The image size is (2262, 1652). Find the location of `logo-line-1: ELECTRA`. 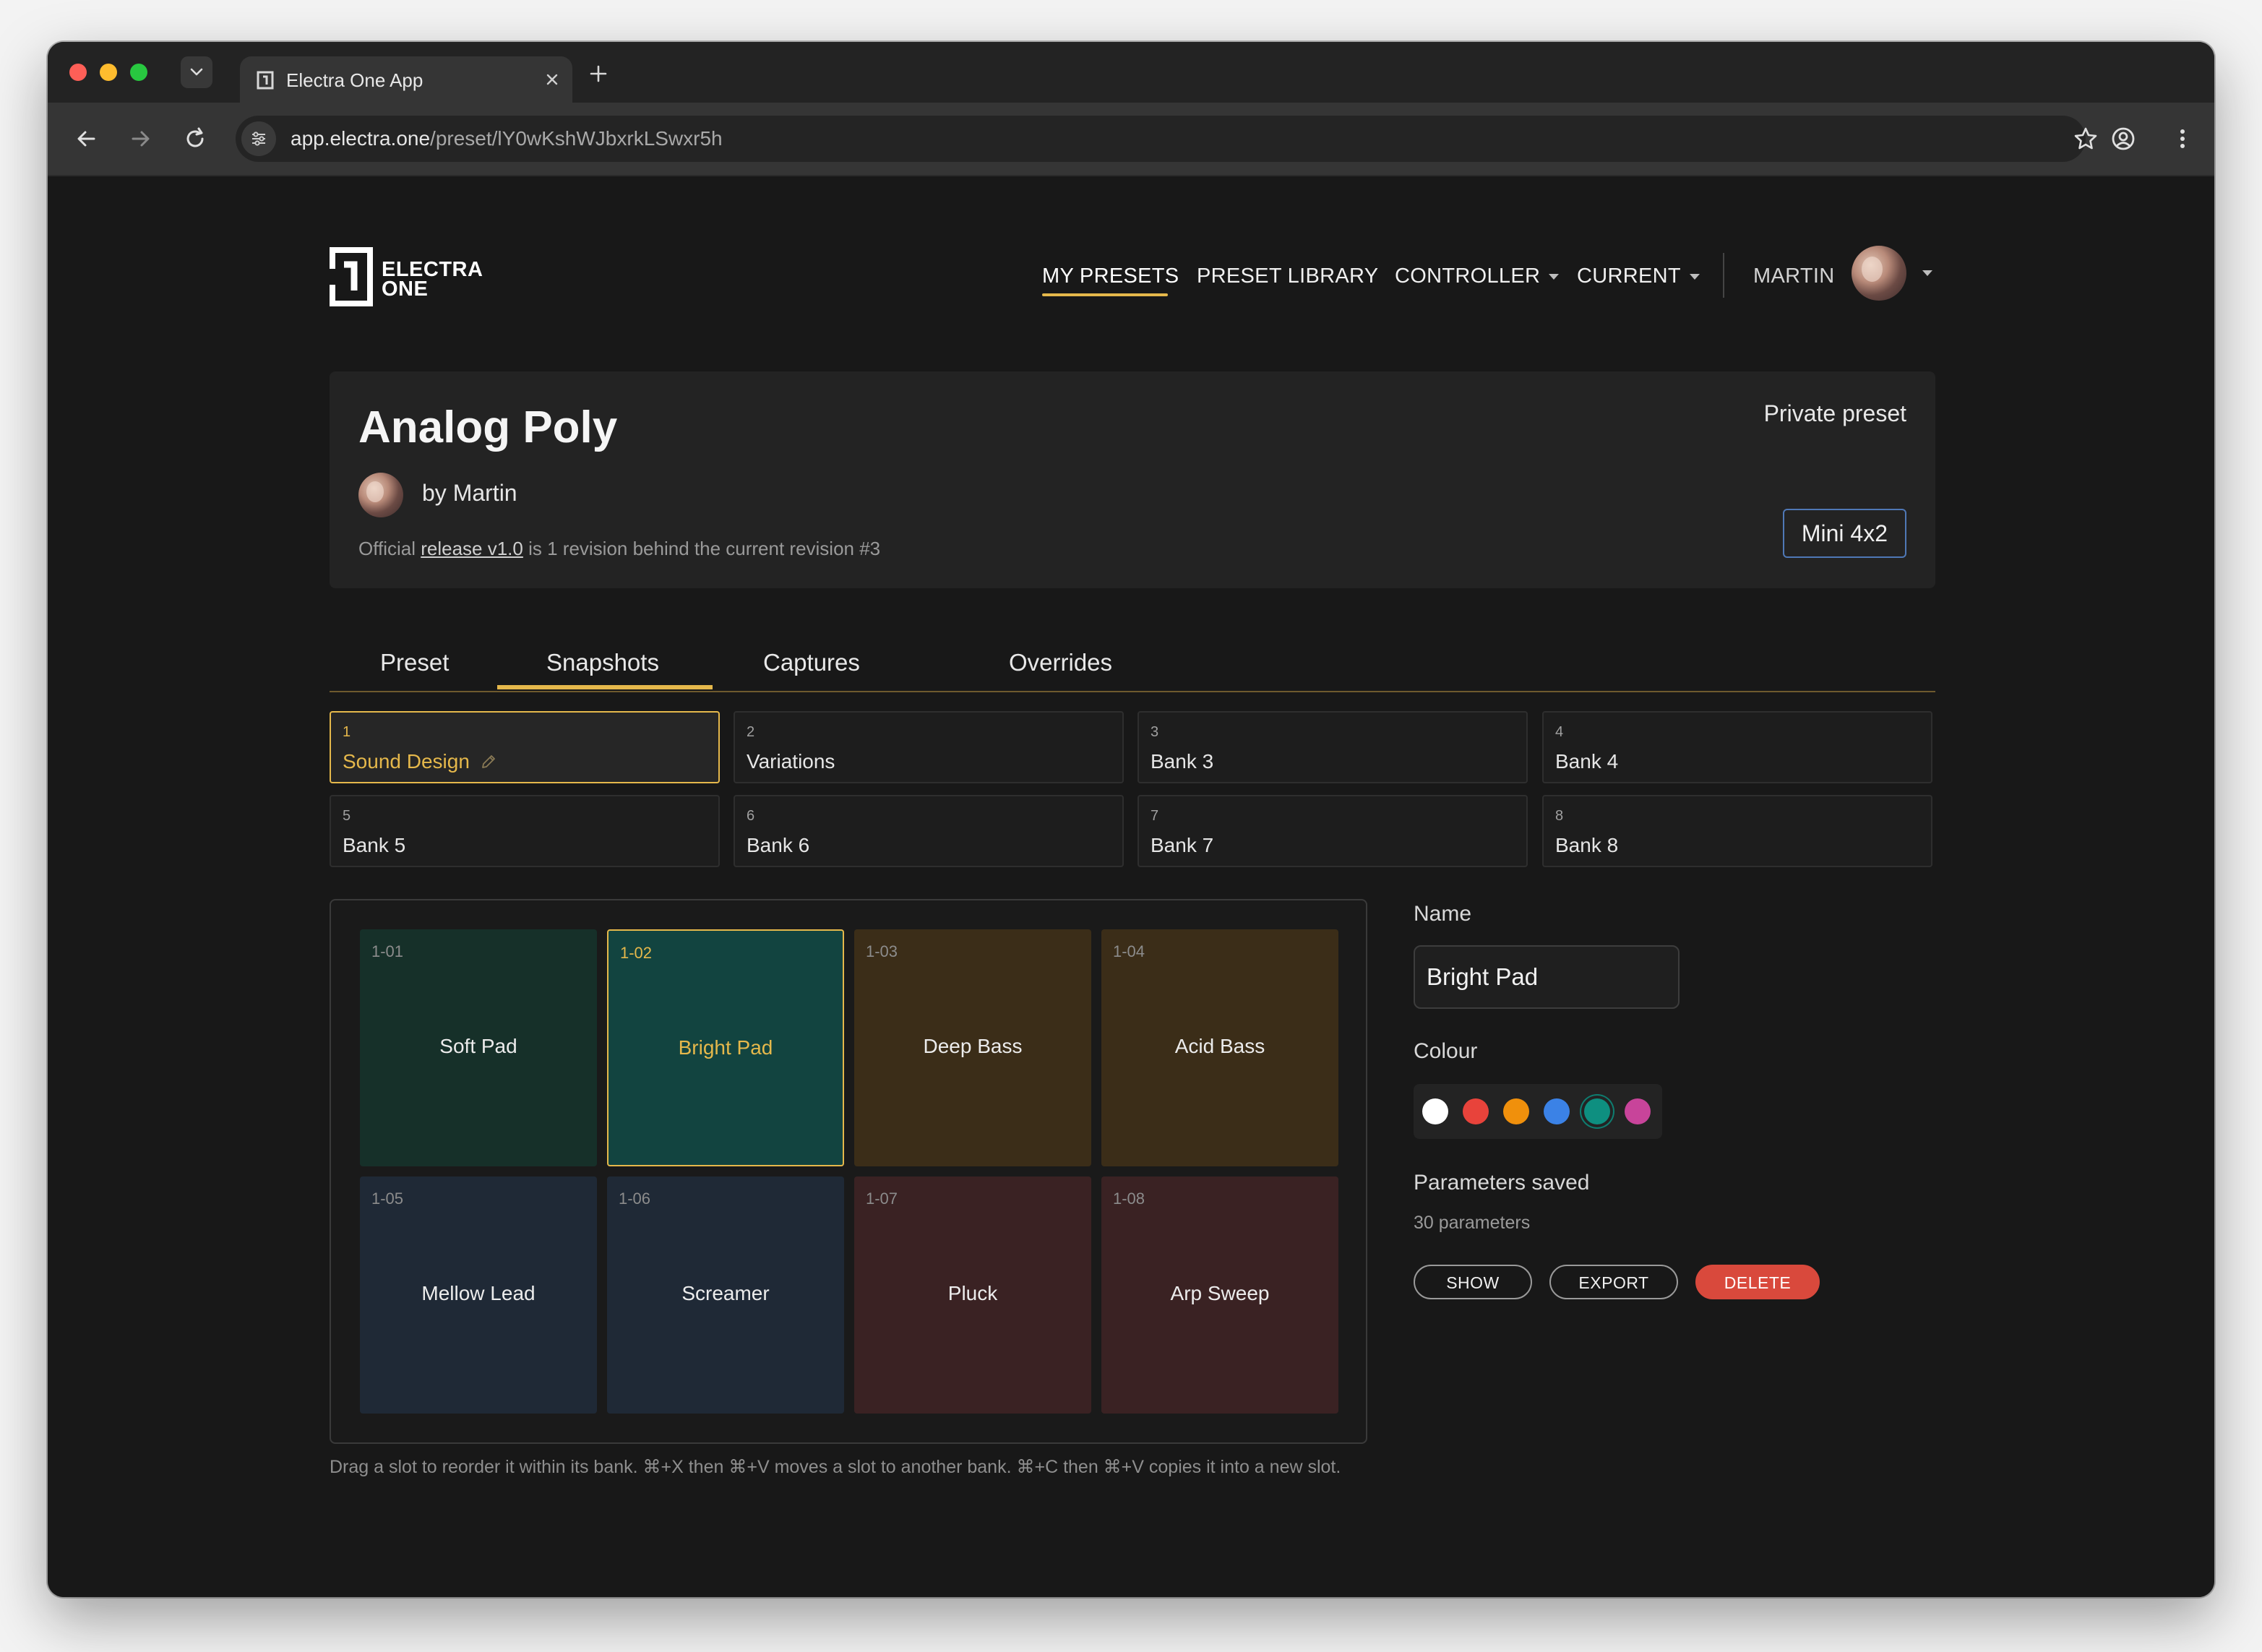

logo-line-1: ELECTRA is located at coordinates (432, 269).